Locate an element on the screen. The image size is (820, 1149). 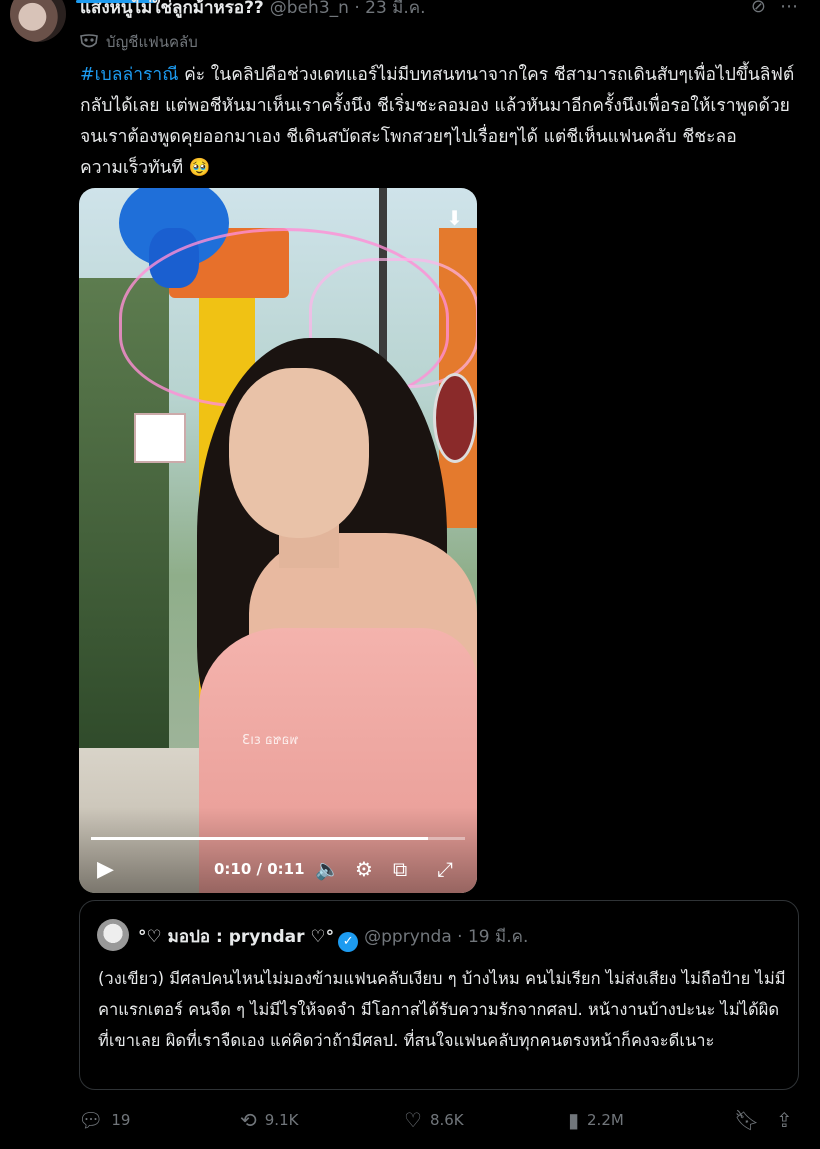
video-scene-sign is located at coordinates (160, 438).